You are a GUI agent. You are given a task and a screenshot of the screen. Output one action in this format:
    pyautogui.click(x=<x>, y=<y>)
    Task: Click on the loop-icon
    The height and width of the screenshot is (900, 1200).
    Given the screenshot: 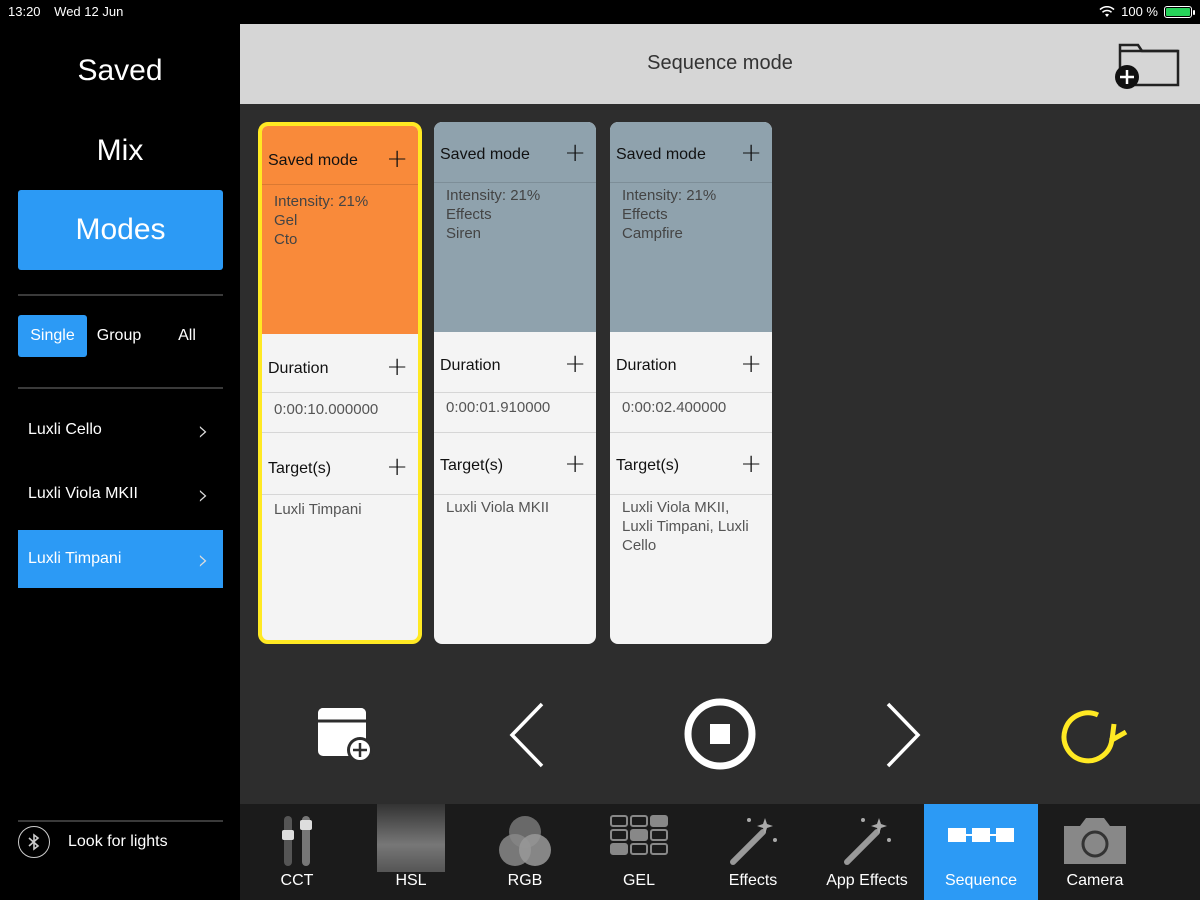 What is the action you would take?
    pyautogui.click(x=1092, y=735)
    